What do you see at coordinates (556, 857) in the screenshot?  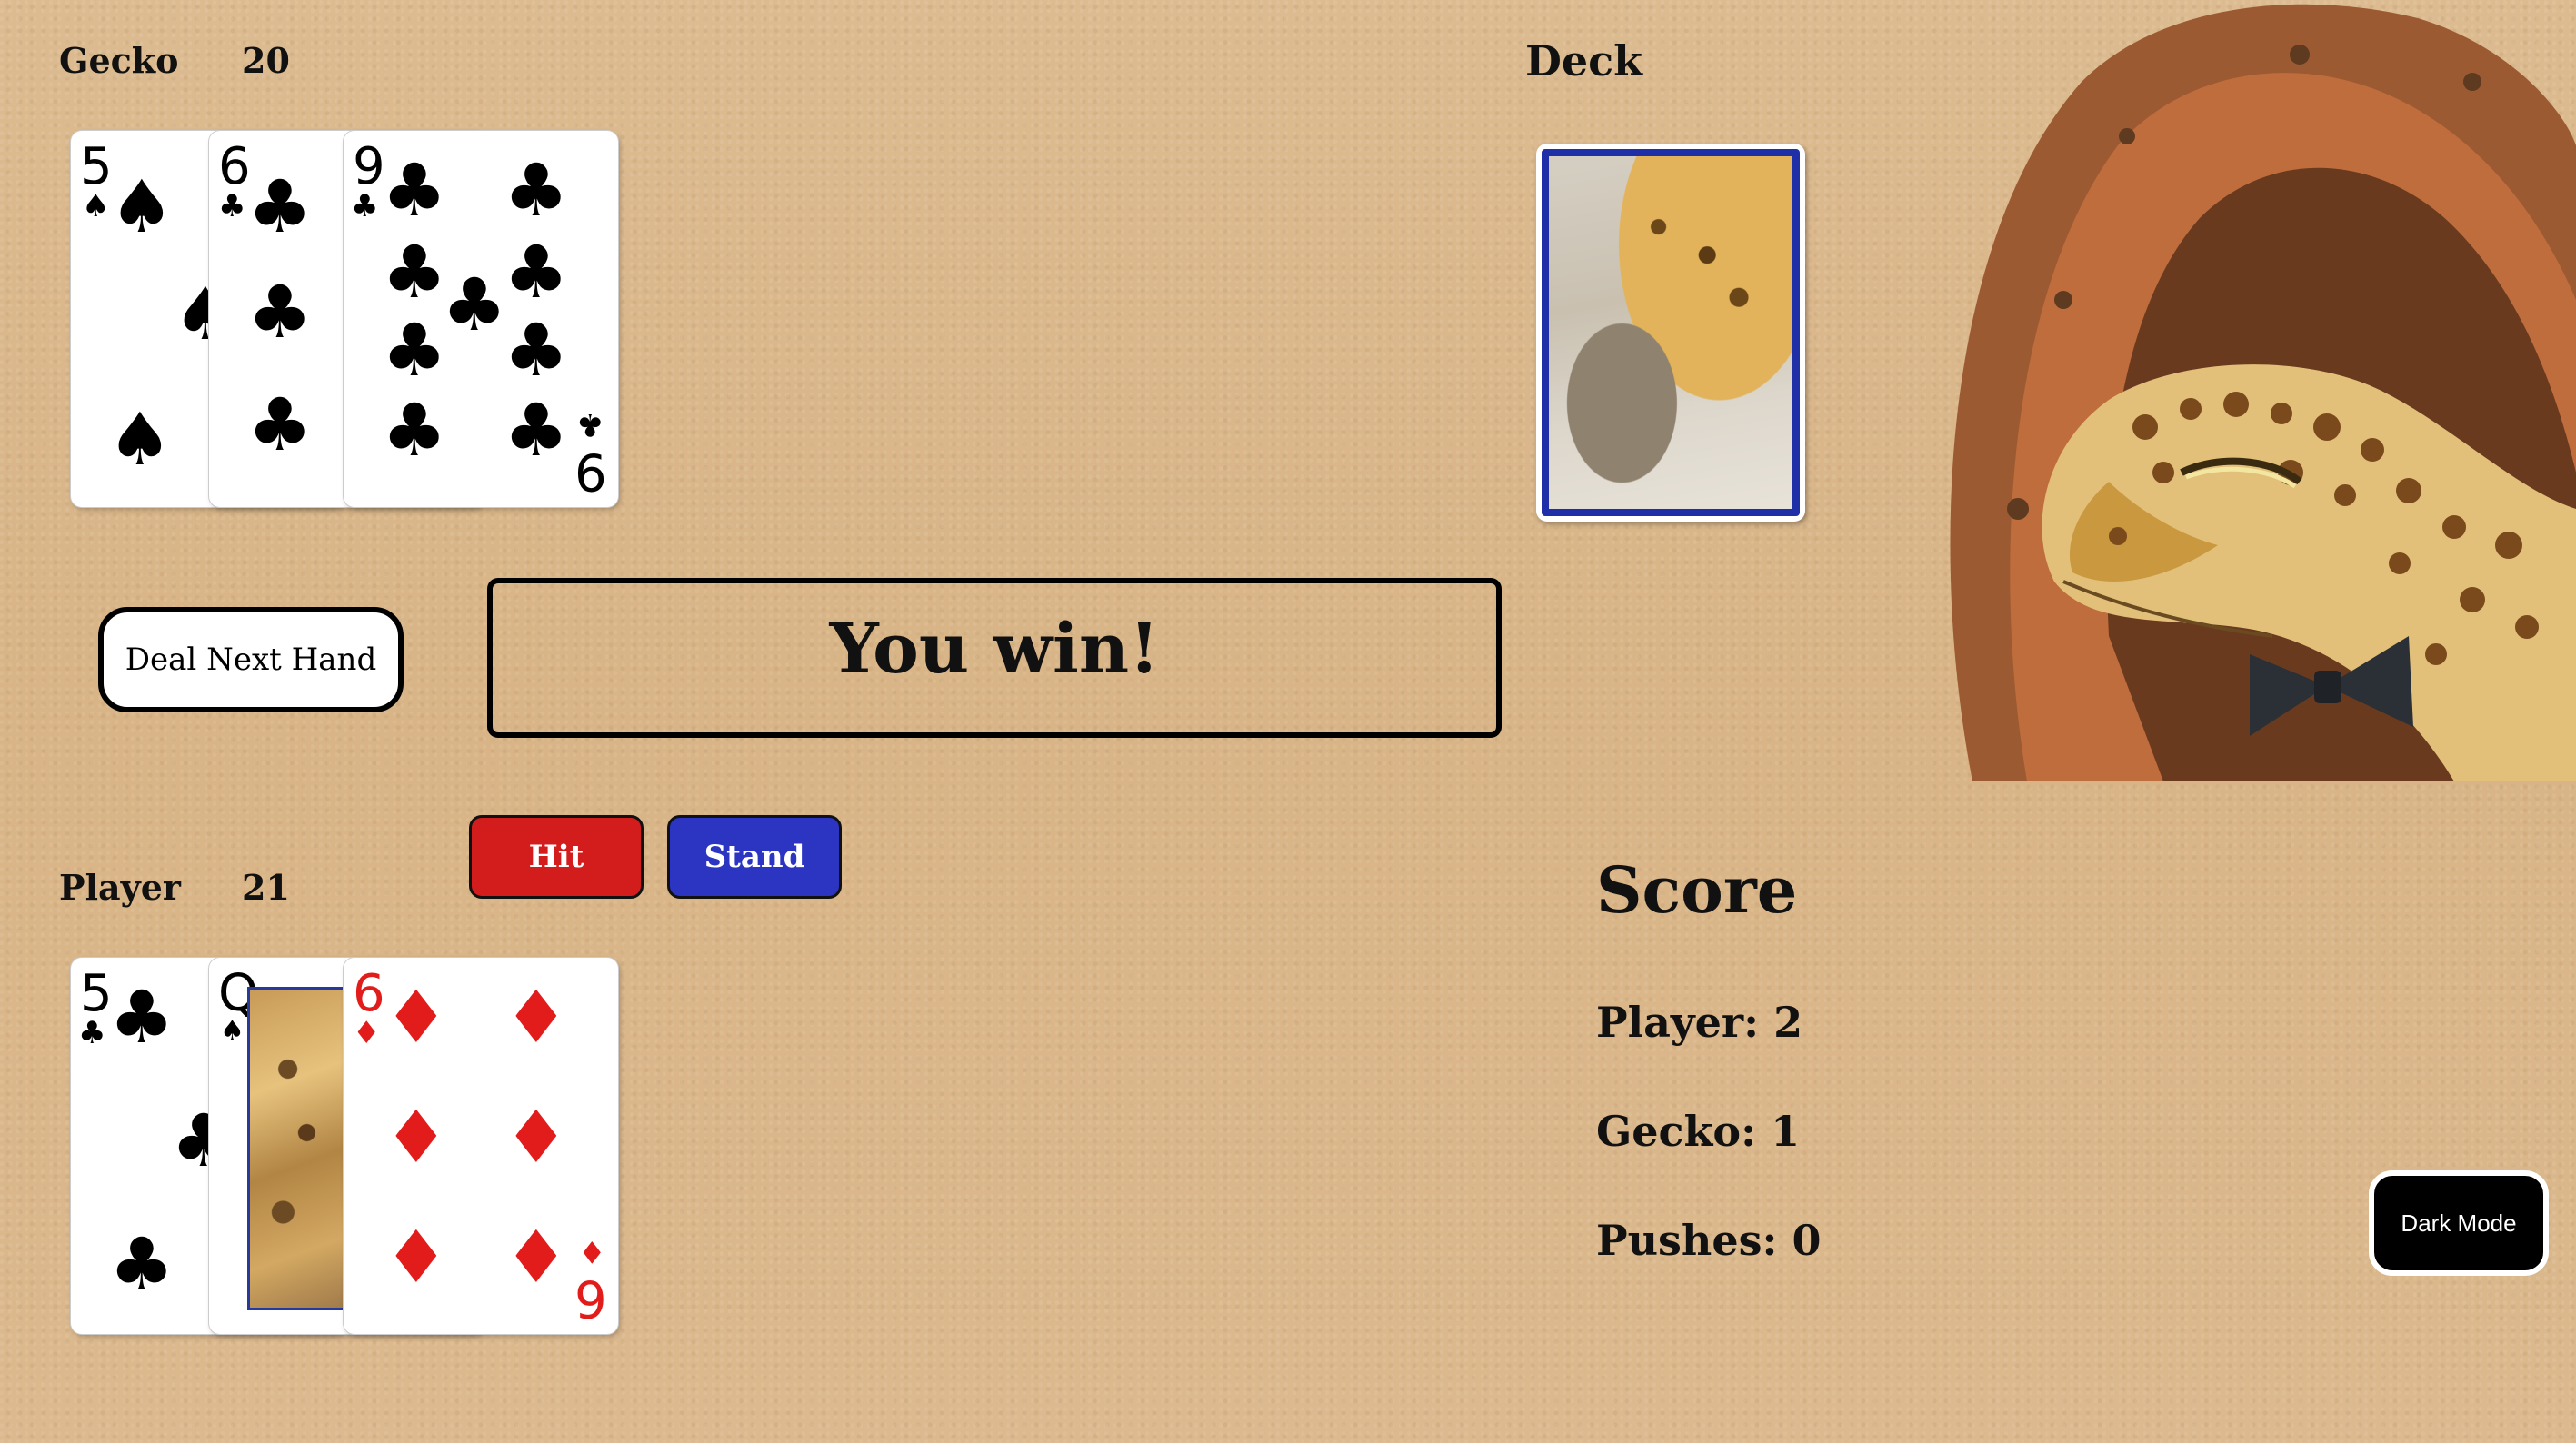 I see `hit-button: Hit` at bounding box center [556, 857].